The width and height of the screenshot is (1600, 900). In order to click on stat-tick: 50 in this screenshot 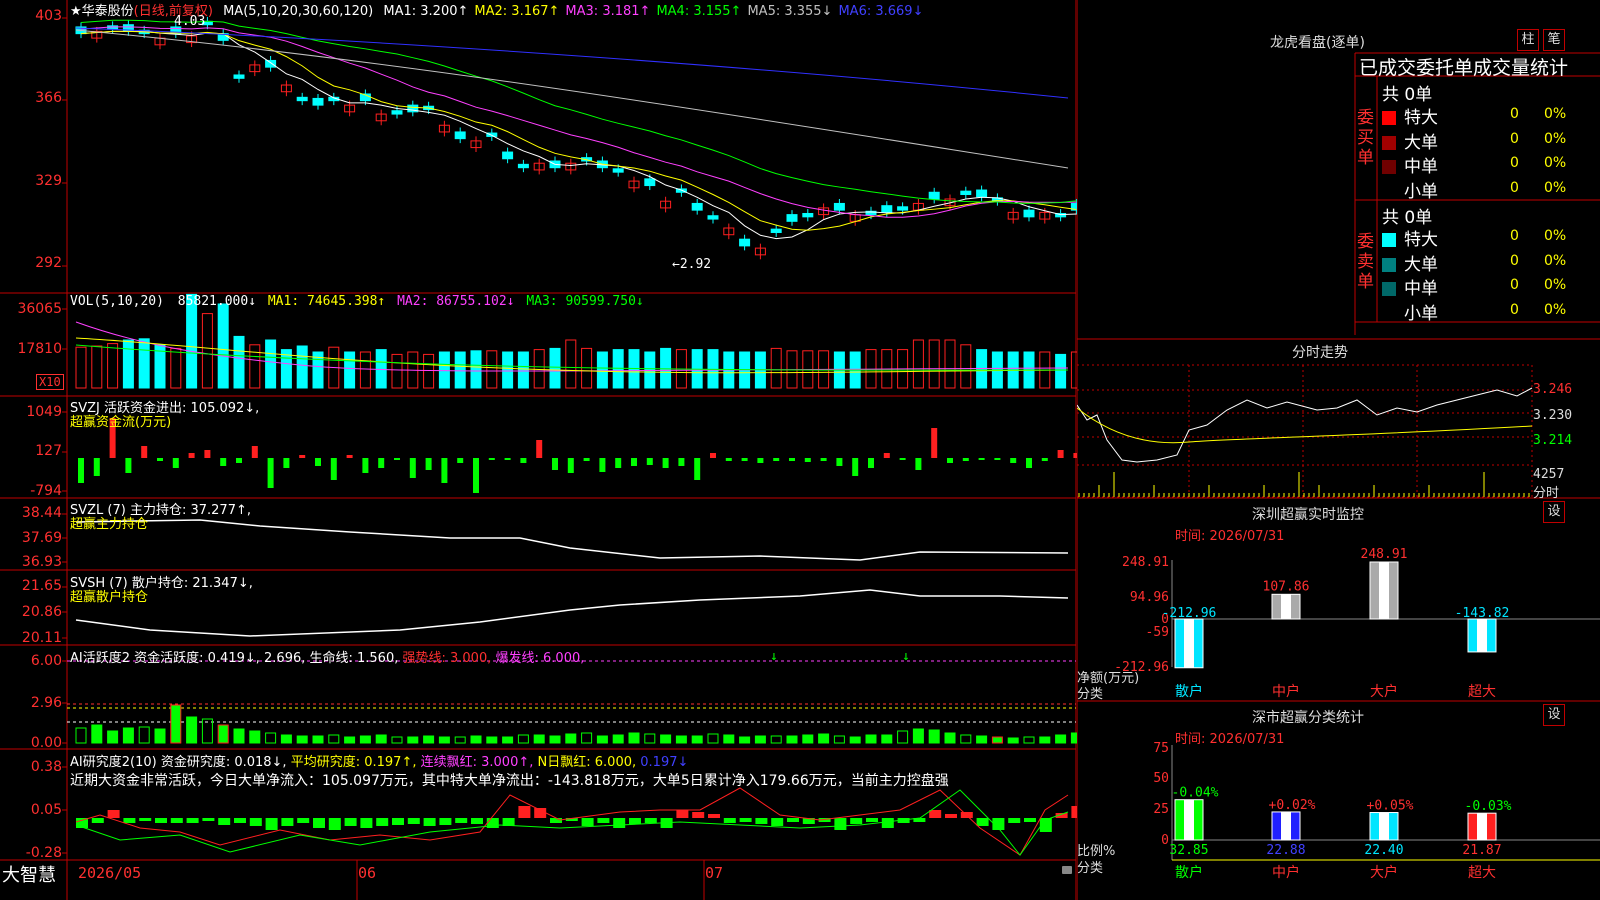, I will do `click(1161, 778)`.